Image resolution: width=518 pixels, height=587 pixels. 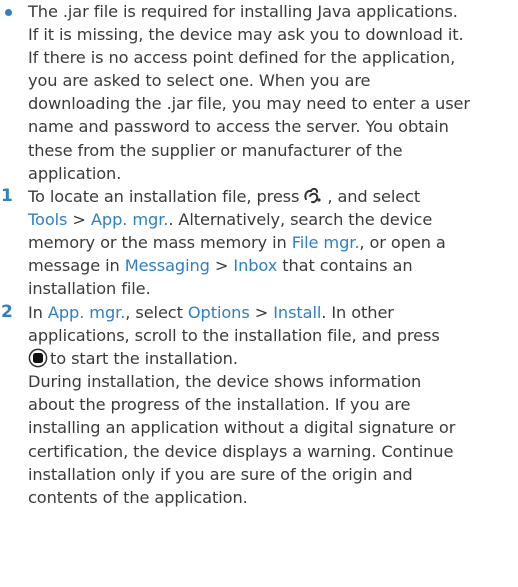 What do you see at coordinates (312, 195) in the screenshot?
I see `menu-key-icon` at bounding box center [312, 195].